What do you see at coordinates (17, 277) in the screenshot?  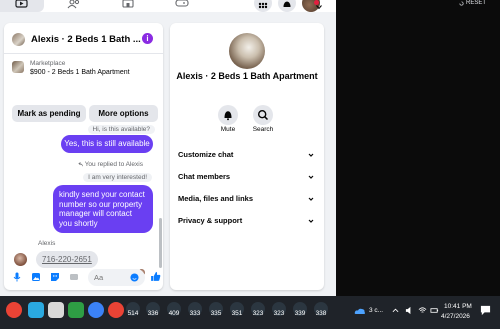 I see `microphone-icon` at bounding box center [17, 277].